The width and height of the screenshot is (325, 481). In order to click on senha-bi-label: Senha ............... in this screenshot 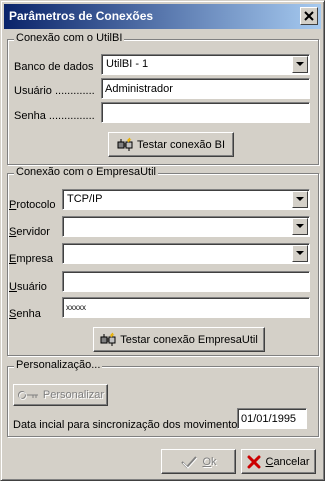, I will do `click(54, 116)`.